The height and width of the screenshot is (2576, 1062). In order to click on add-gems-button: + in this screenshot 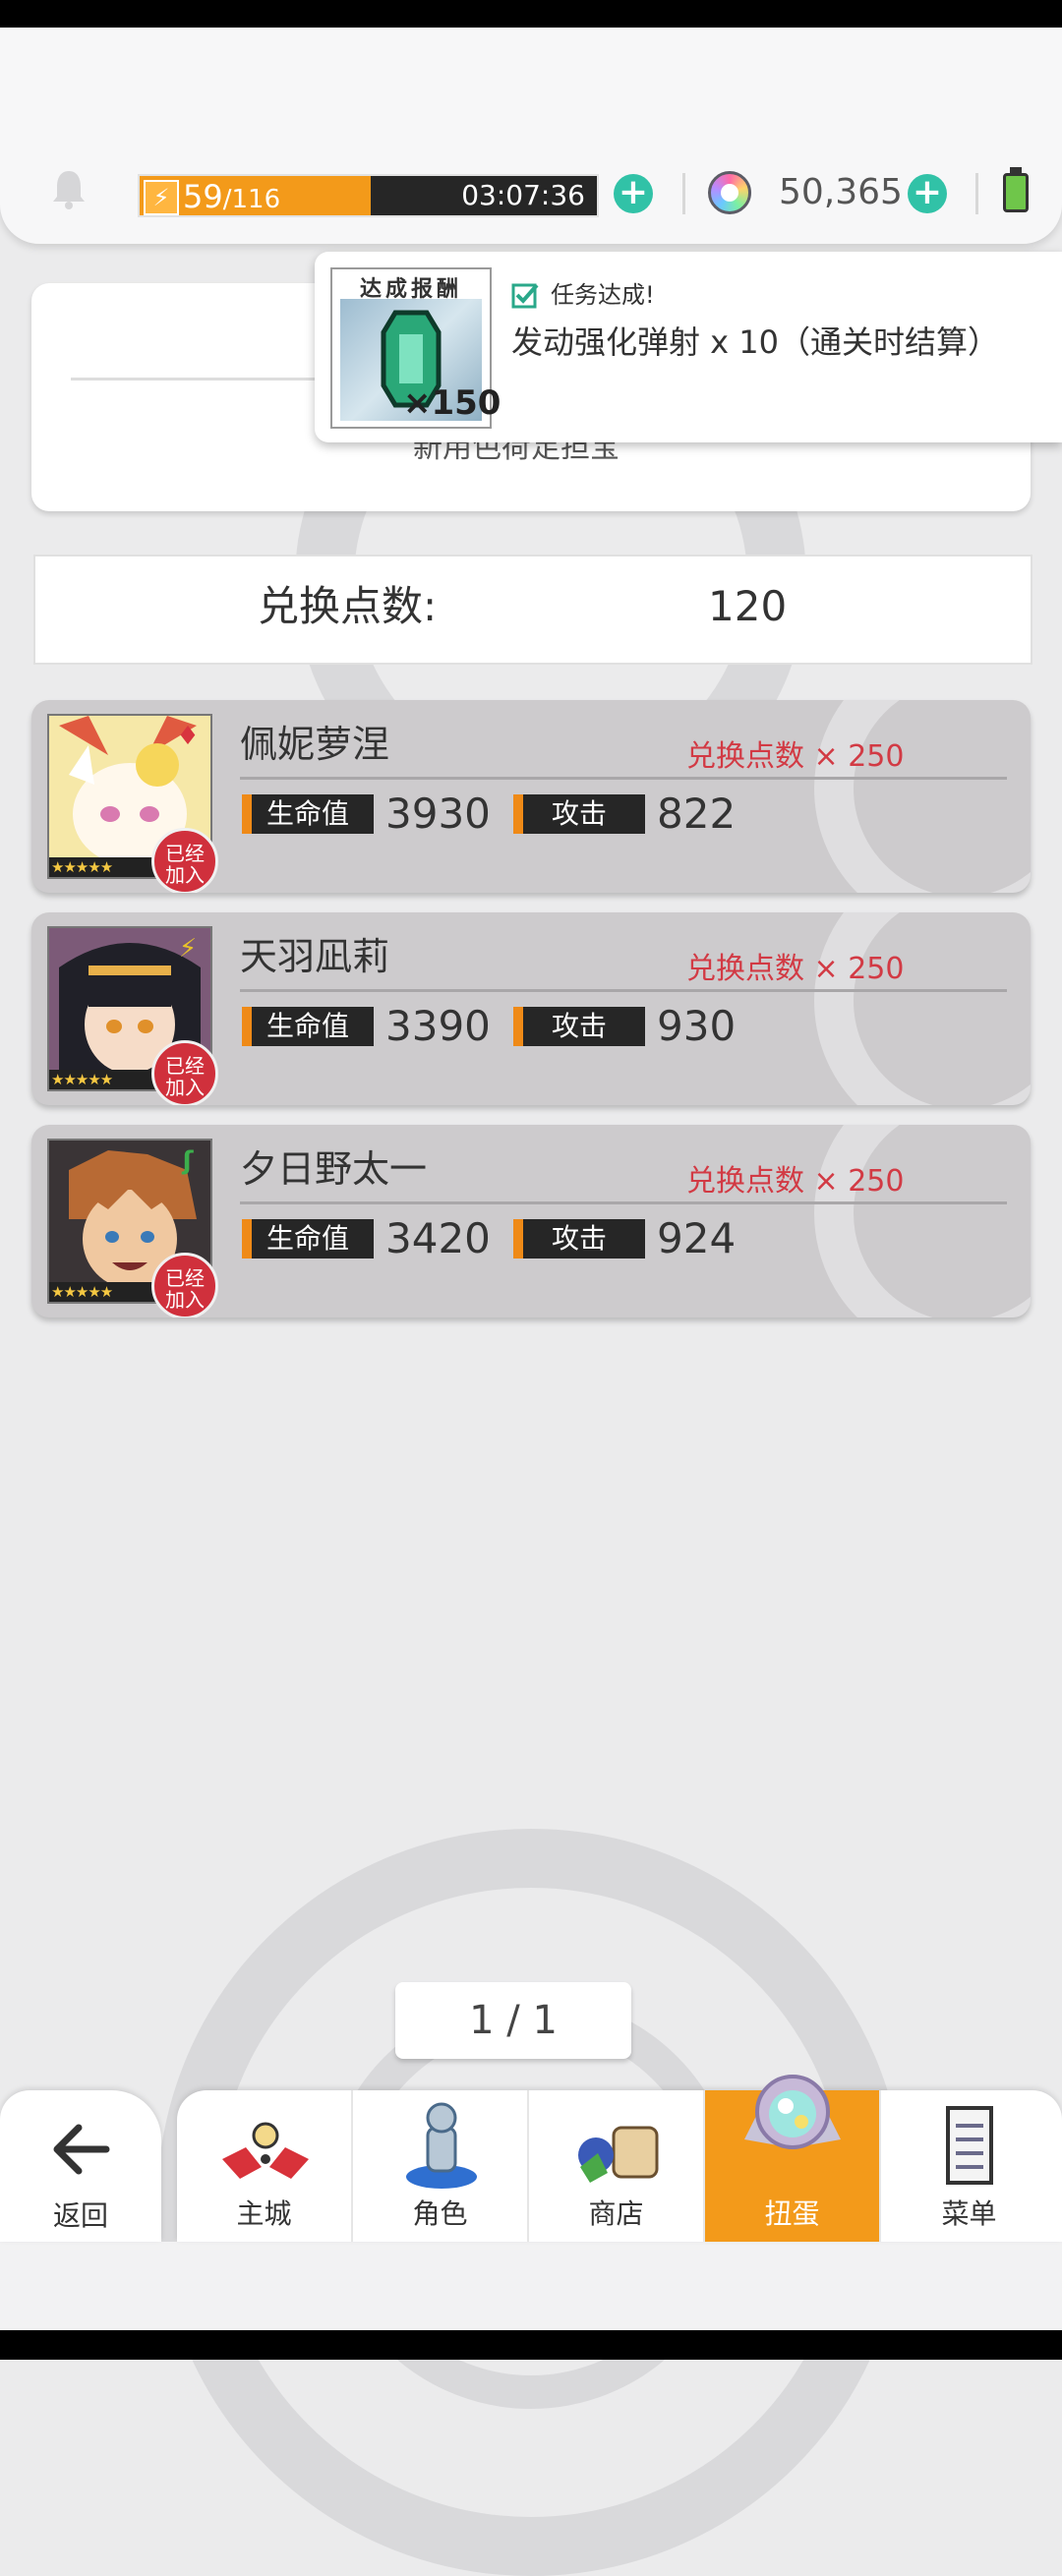, I will do `click(927, 193)`.